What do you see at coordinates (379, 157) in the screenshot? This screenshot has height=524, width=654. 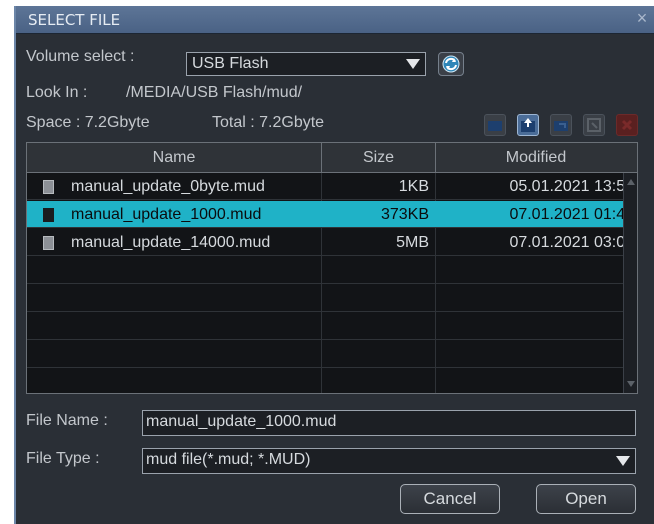 I see `column-header-size: Size` at bounding box center [379, 157].